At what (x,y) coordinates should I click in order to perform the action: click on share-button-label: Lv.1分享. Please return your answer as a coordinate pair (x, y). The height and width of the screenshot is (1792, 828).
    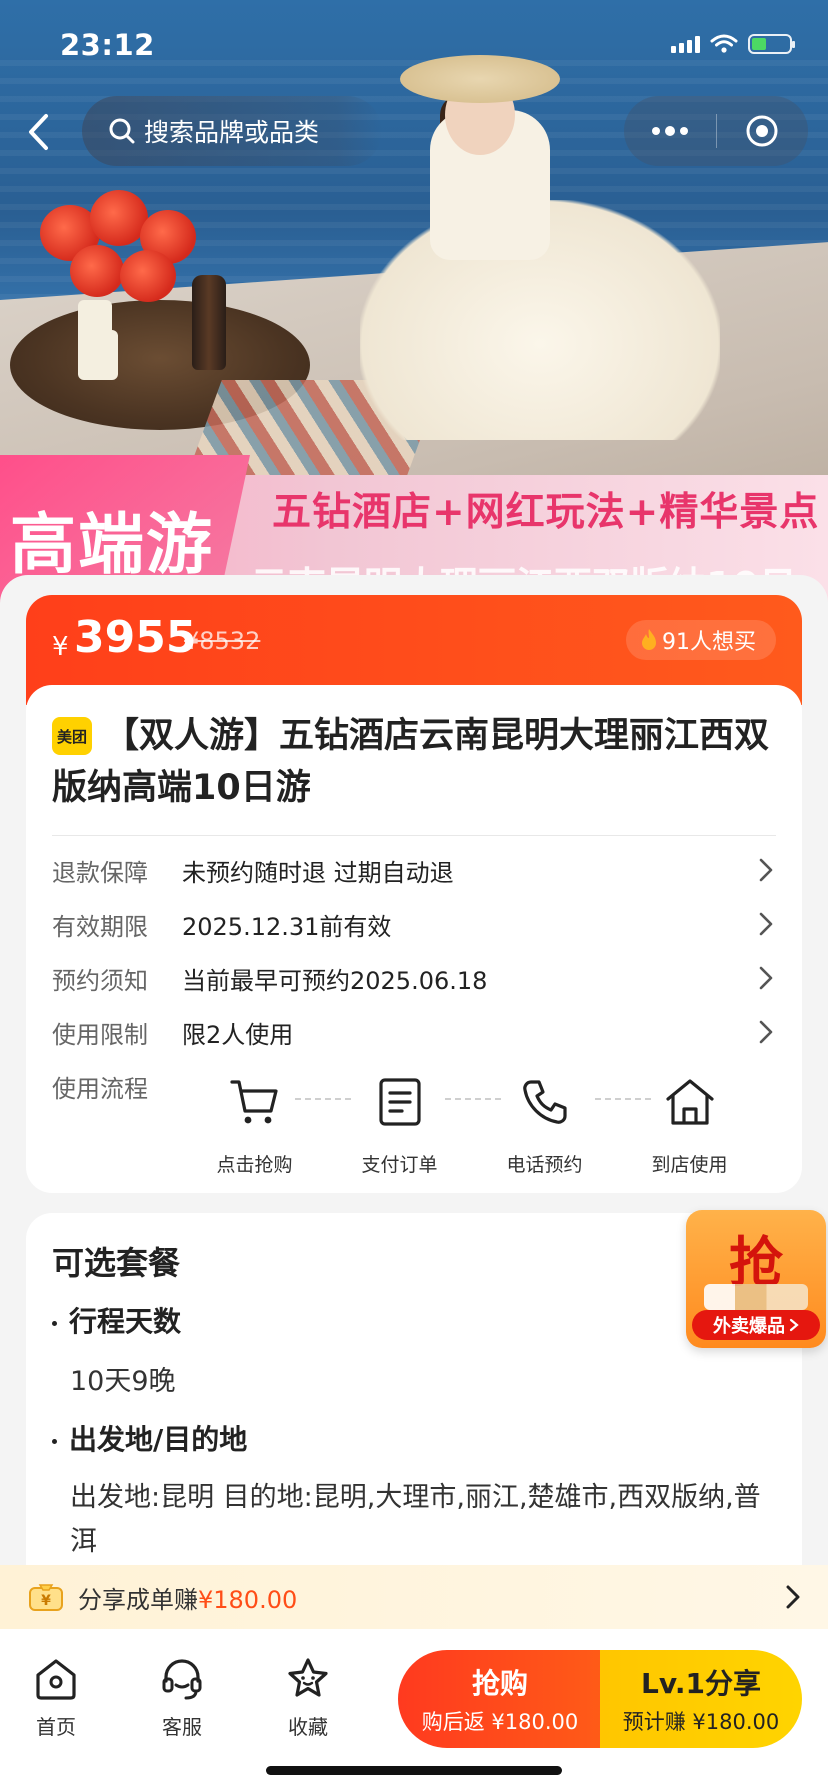
    Looking at the image, I should click on (701, 1683).